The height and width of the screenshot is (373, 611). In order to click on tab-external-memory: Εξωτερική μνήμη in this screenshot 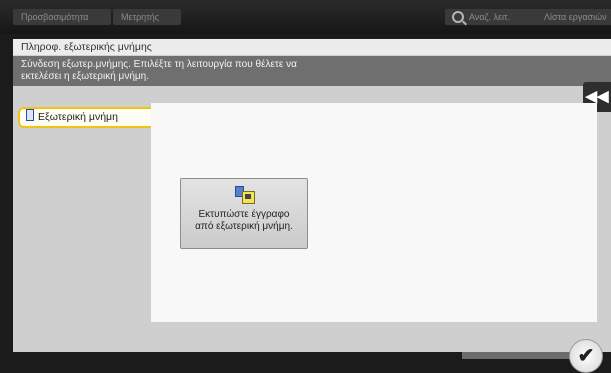, I will do `click(86, 117)`.